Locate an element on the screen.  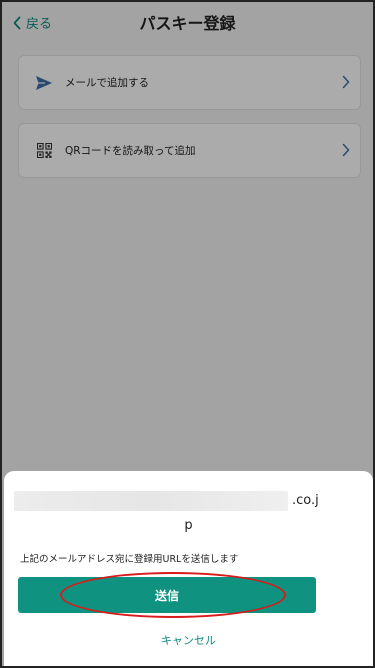
email-address: .co.j is located at coordinates (188, 501).